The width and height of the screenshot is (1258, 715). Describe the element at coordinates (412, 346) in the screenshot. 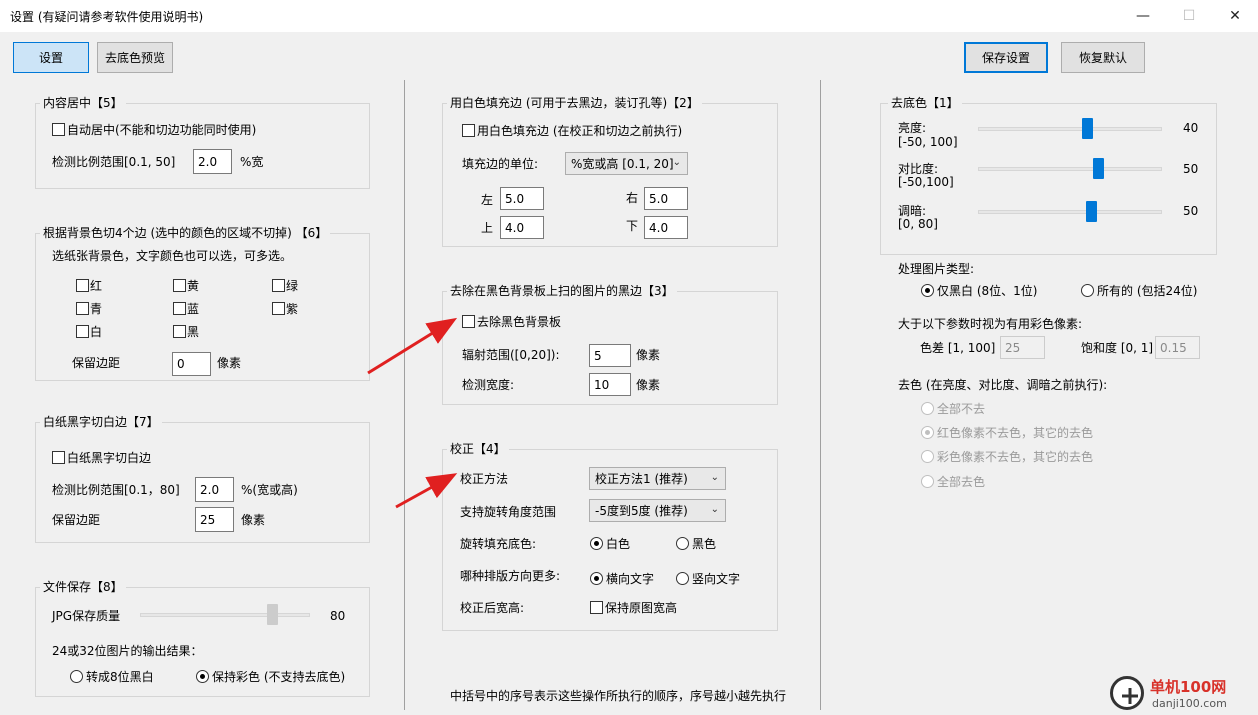

I see `arrow-to-black-bg` at that location.